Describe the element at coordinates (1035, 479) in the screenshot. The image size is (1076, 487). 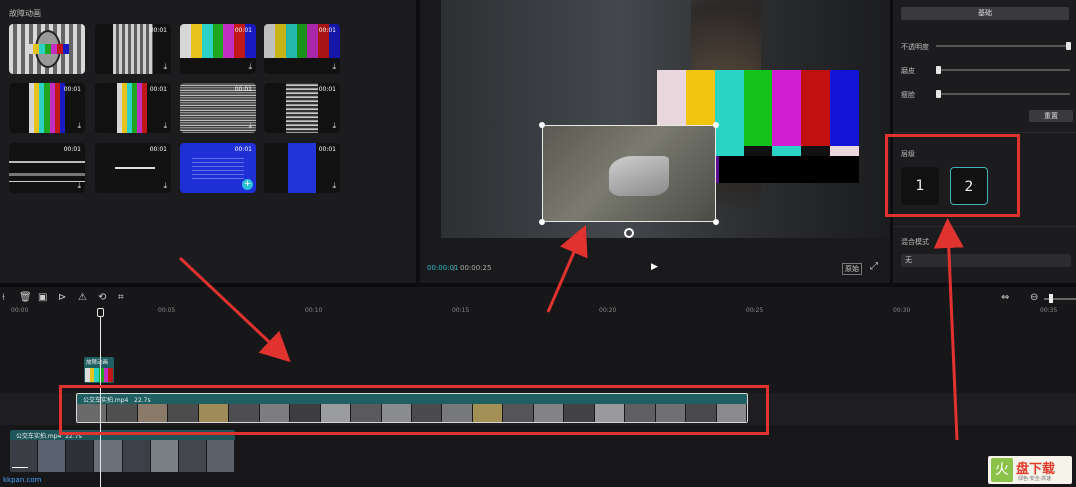
I see `logo-subtext: 绿色·安全·高速` at that location.